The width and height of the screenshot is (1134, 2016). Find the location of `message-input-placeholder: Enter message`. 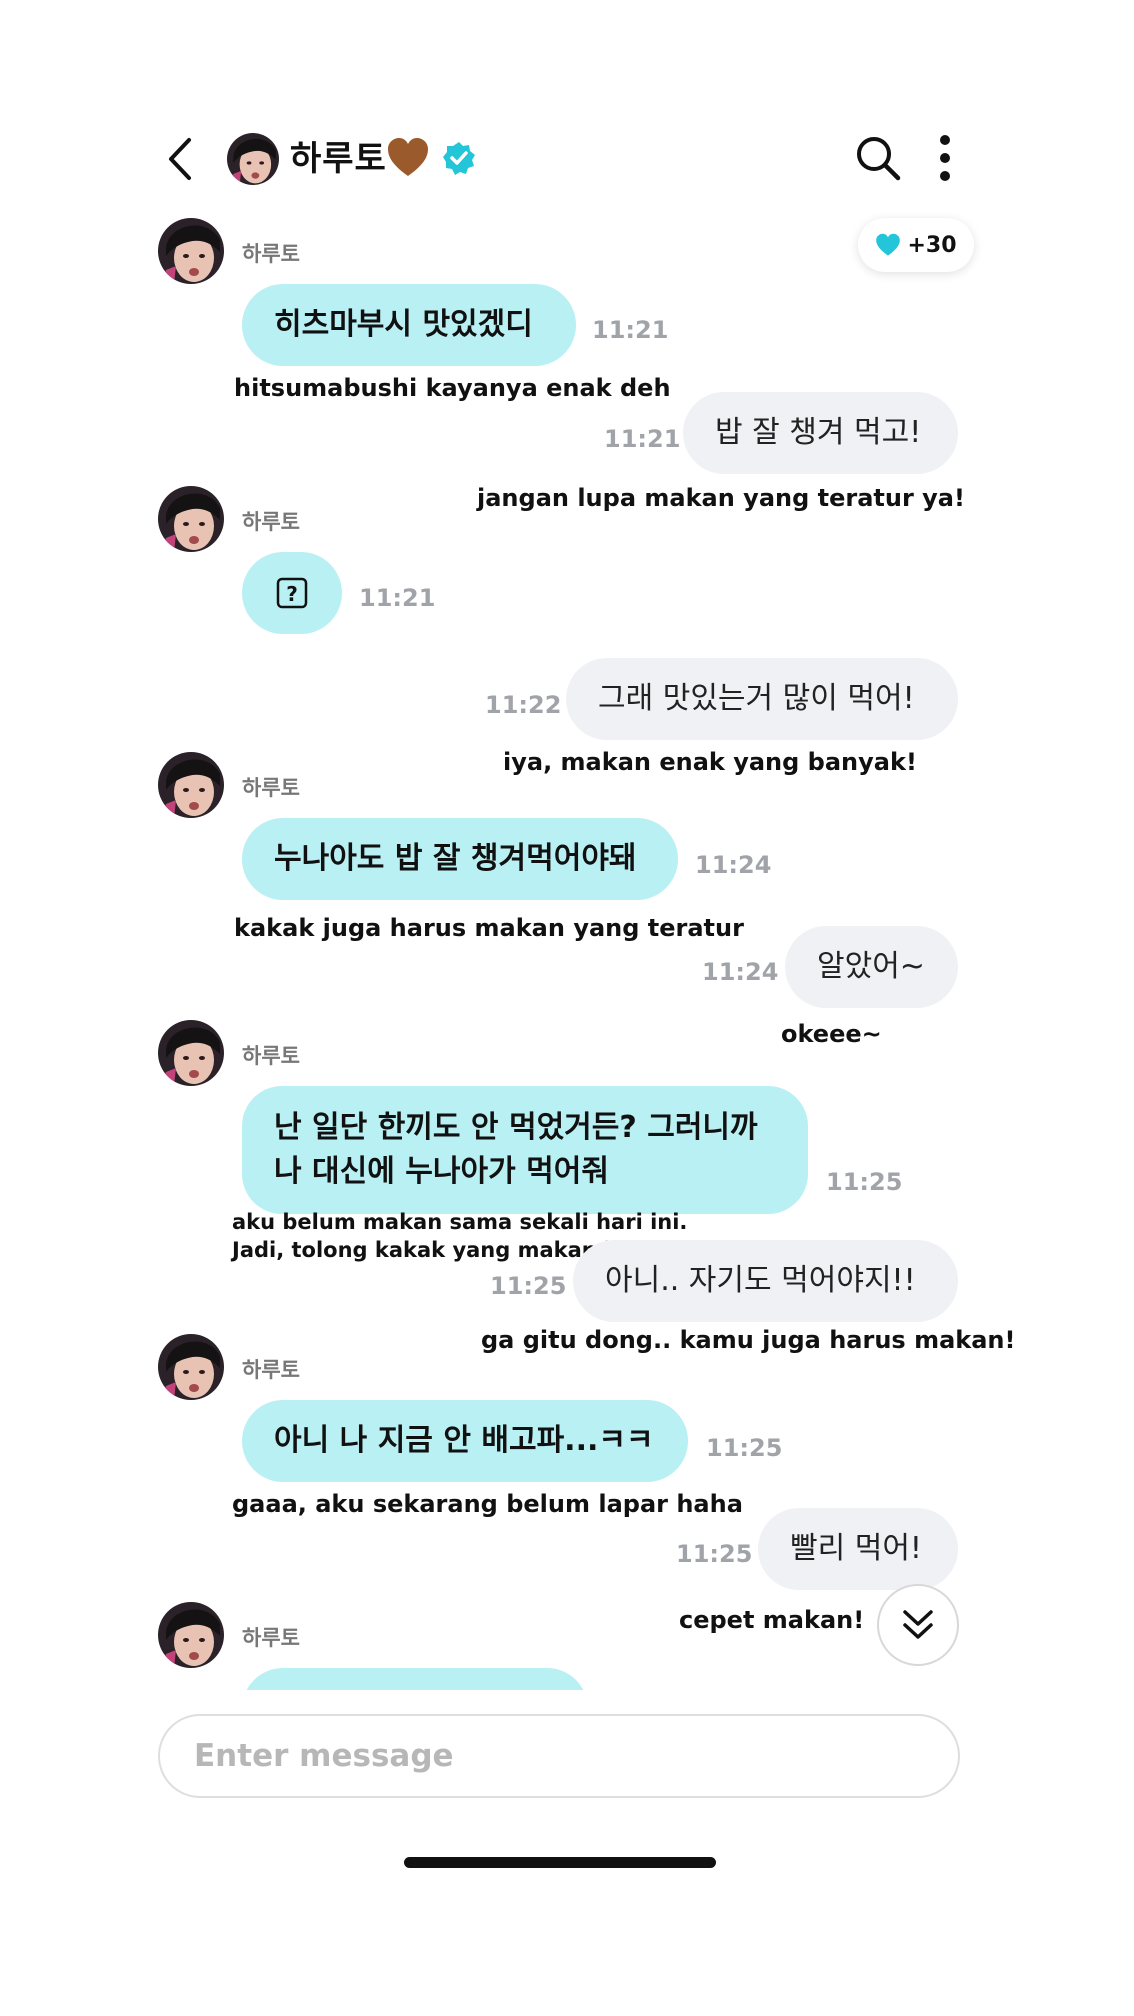

message-input-placeholder: Enter message is located at coordinates (324, 1756).